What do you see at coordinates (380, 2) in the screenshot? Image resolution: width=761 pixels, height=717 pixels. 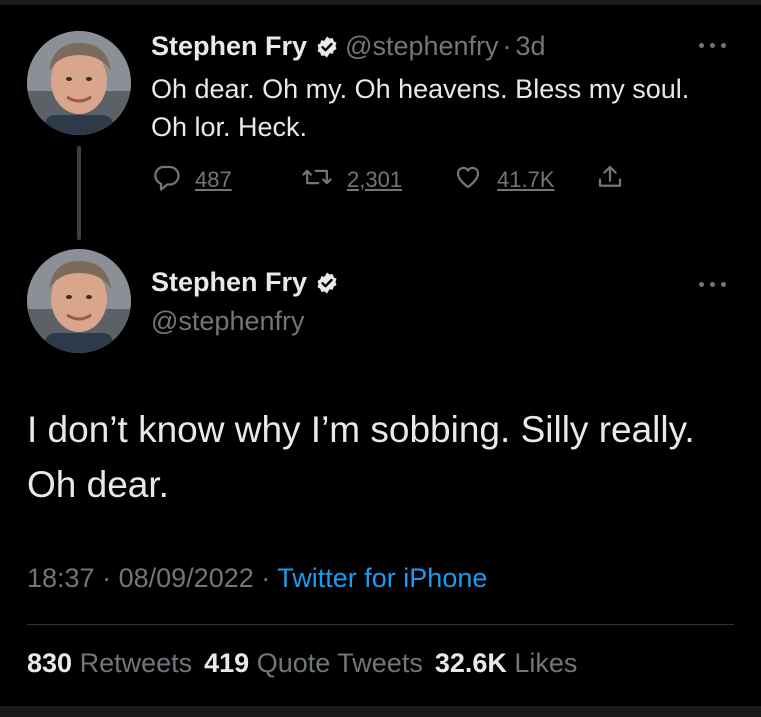 I see `top-edge` at bounding box center [380, 2].